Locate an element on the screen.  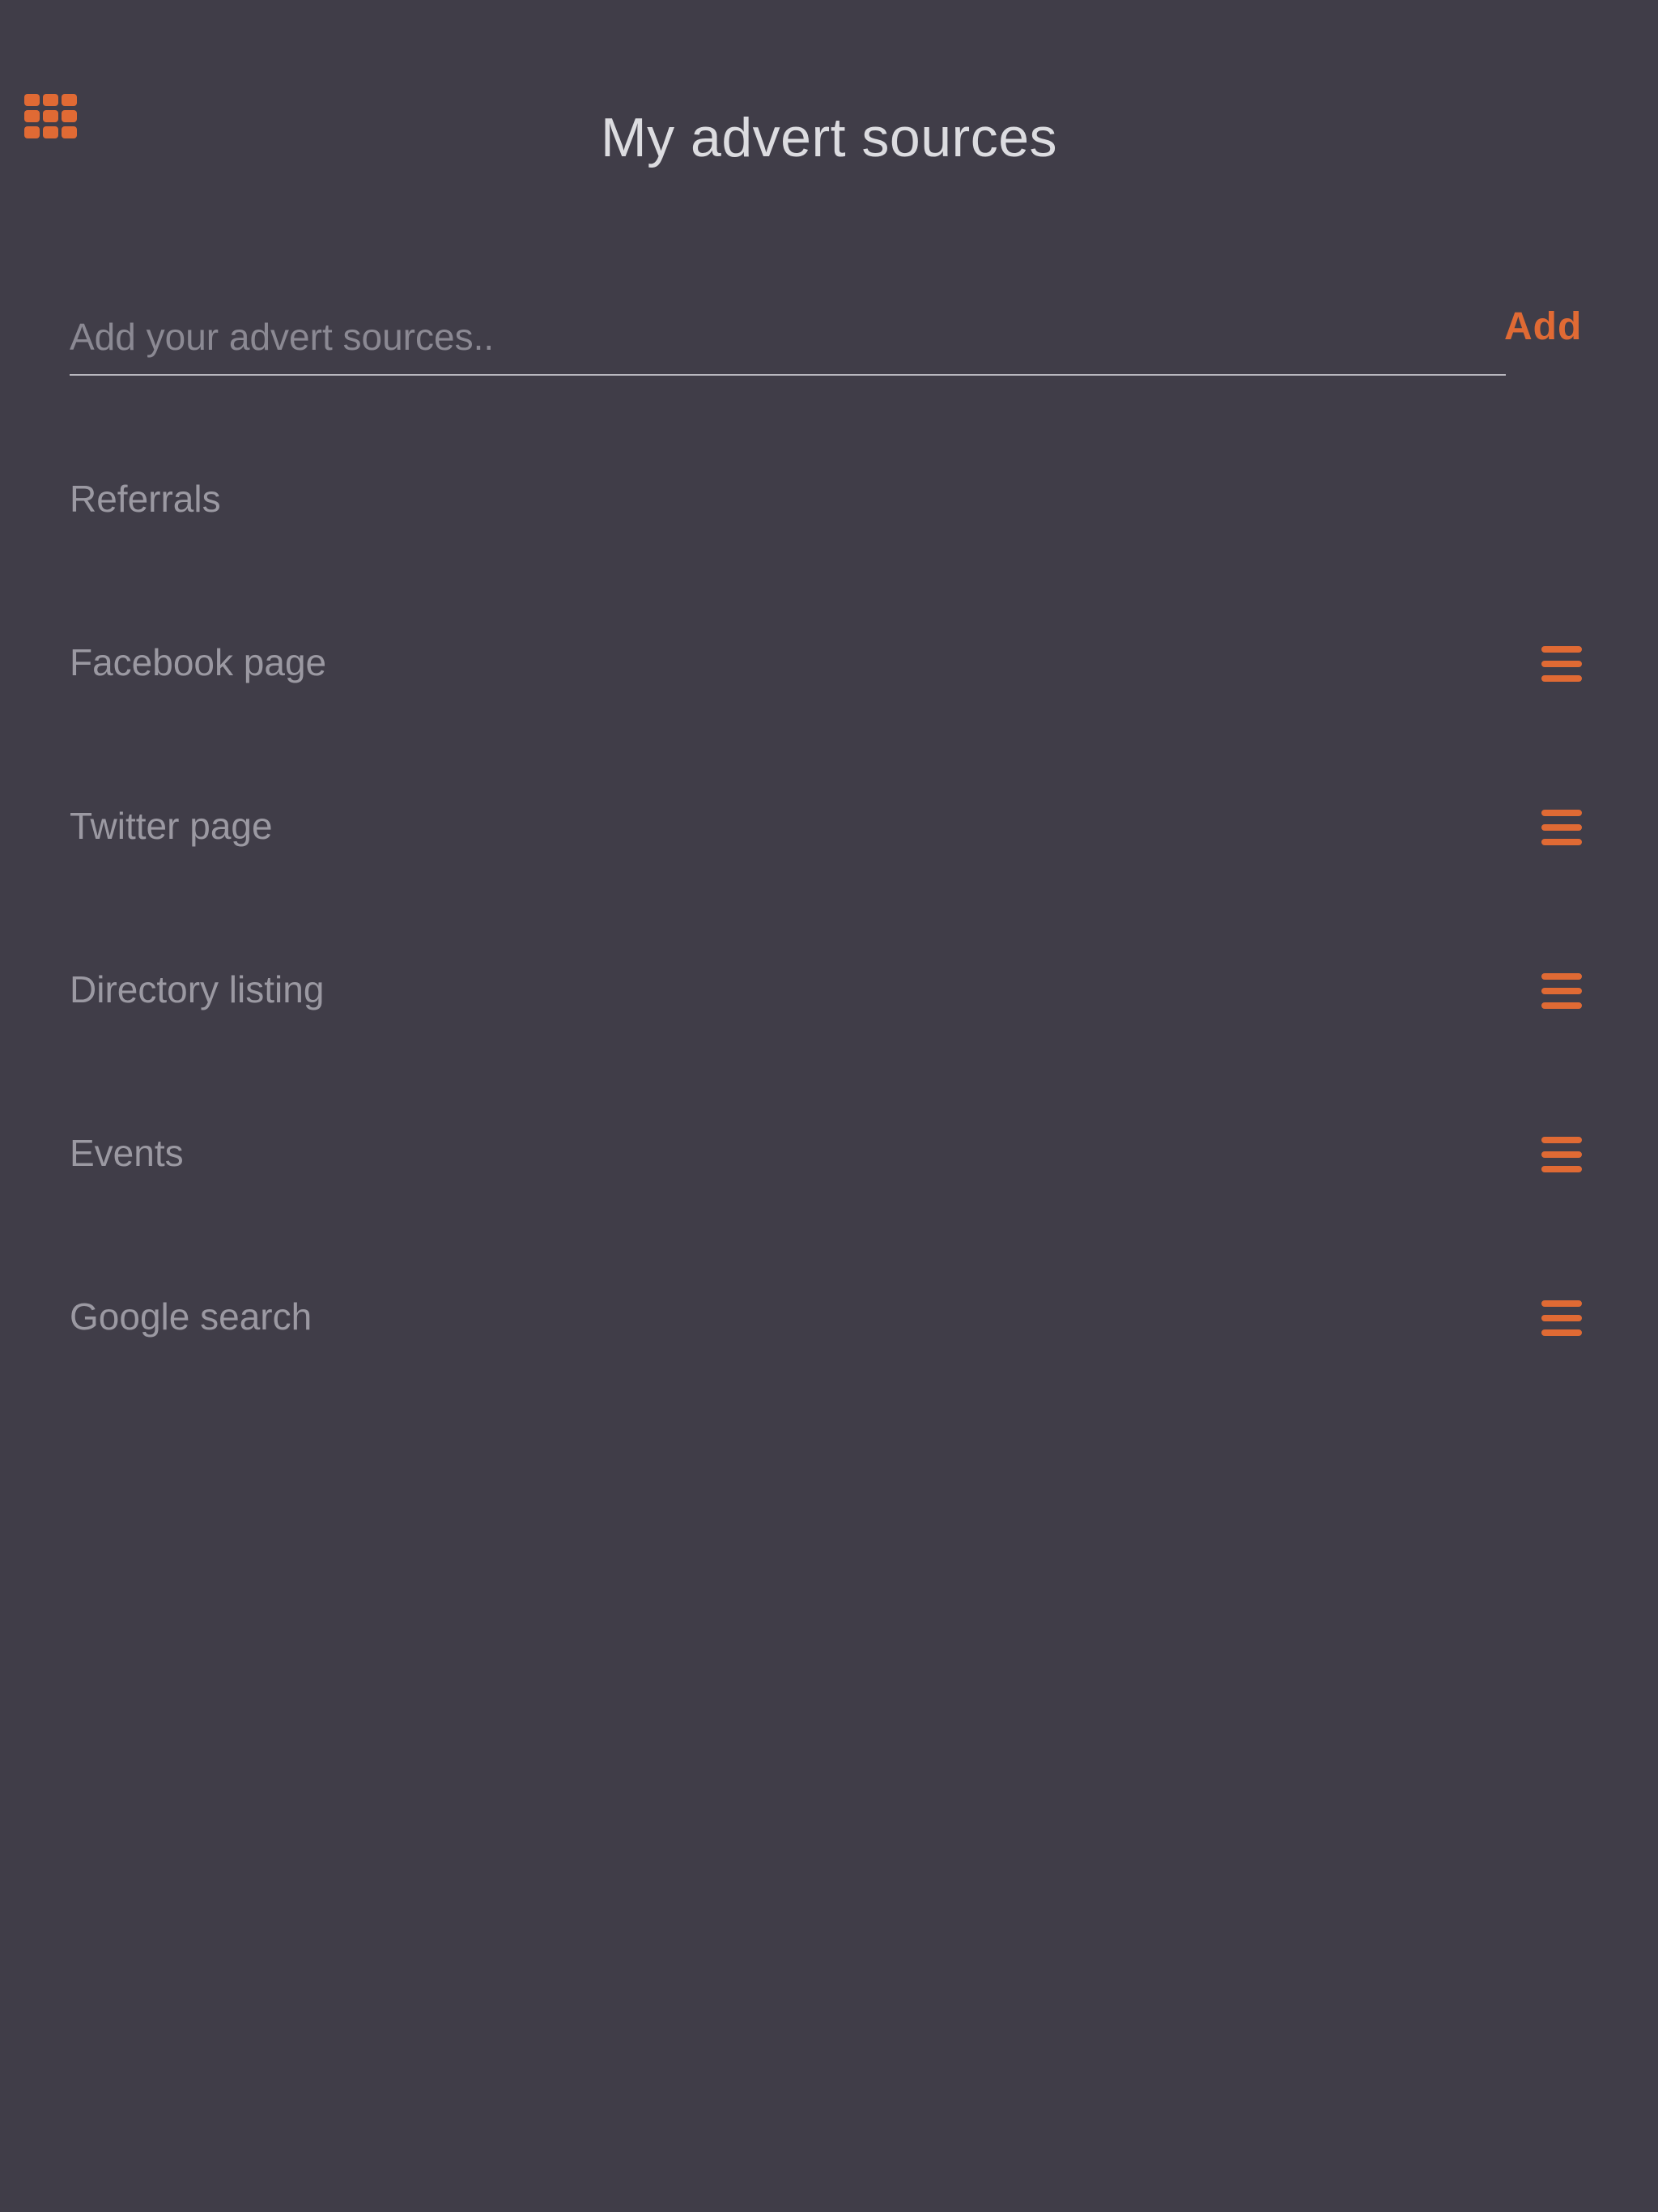
list-item-label: Directory listing is located at coordinates (197, 989).